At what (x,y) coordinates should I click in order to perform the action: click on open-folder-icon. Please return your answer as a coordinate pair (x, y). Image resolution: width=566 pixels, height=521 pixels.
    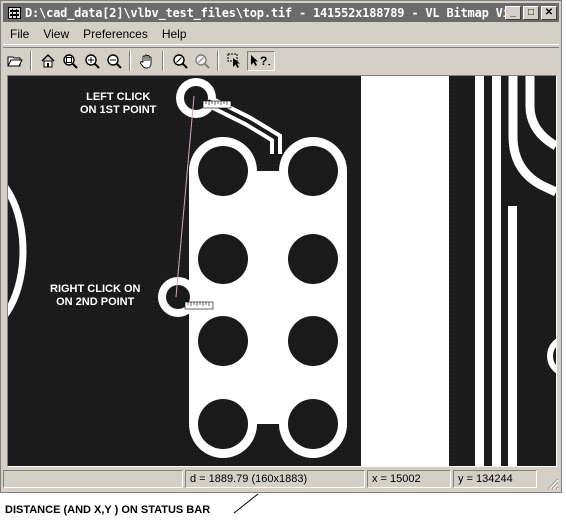
    Looking at the image, I should click on (15, 61).